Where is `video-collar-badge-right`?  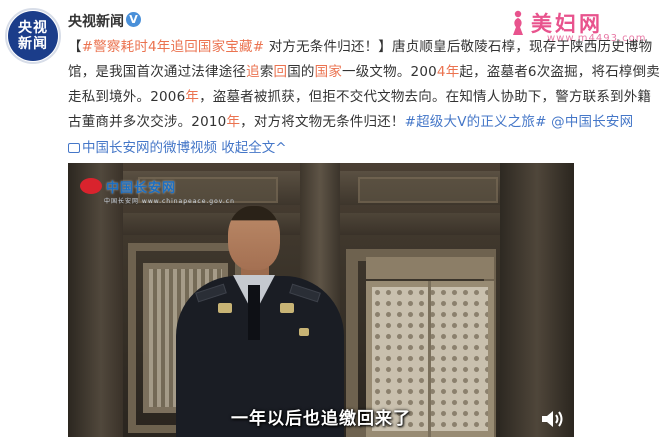 video-collar-badge-right is located at coordinates (287, 308).